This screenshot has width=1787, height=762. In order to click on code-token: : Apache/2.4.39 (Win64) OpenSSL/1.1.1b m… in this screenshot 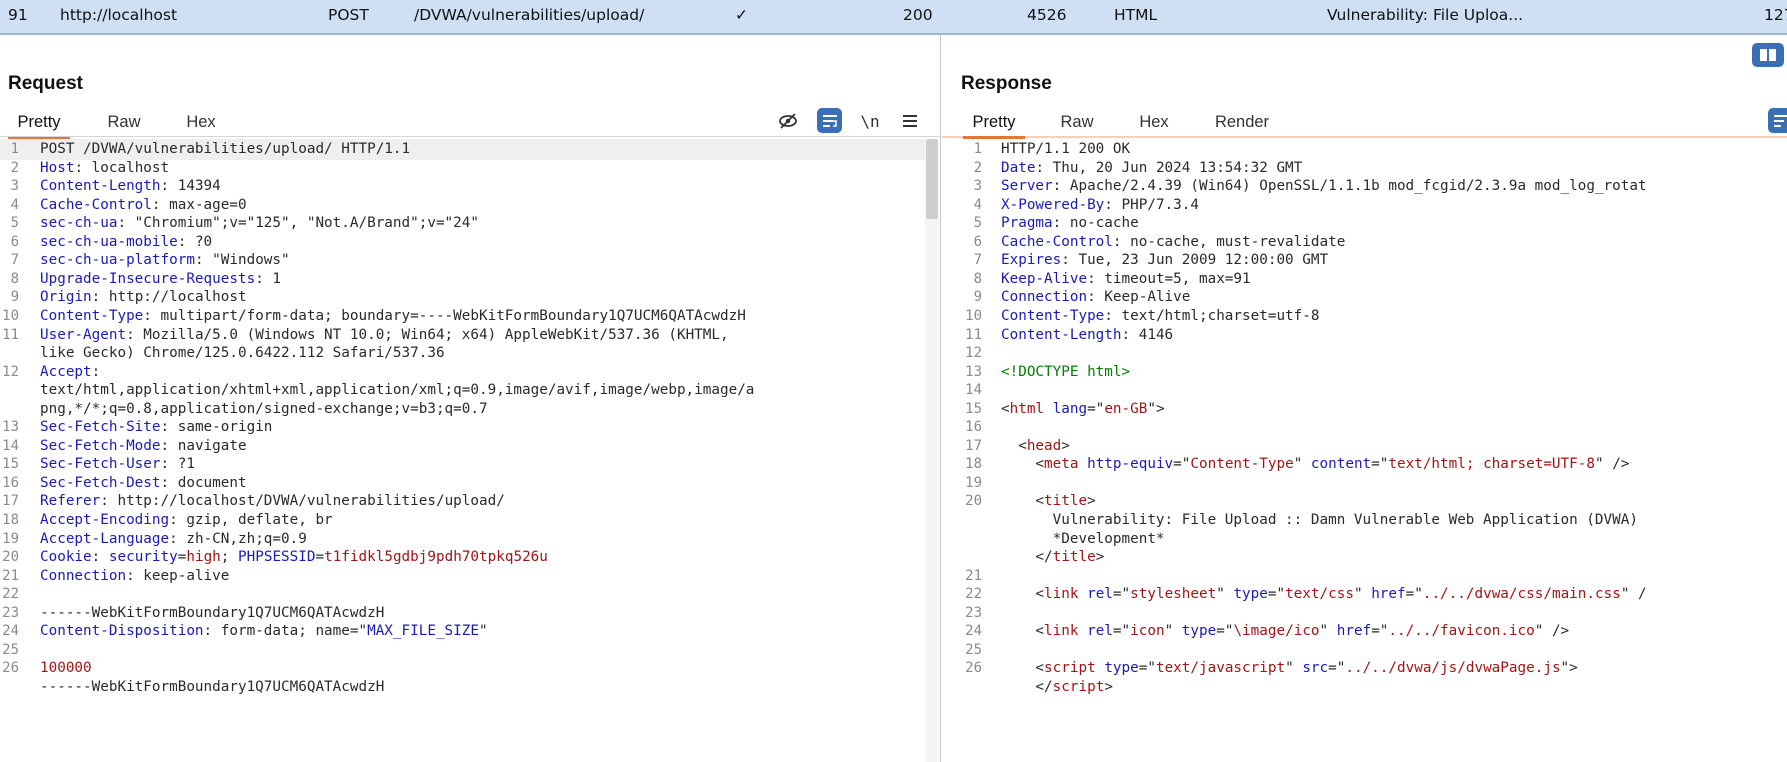, I will do `click(1349, 186)`.